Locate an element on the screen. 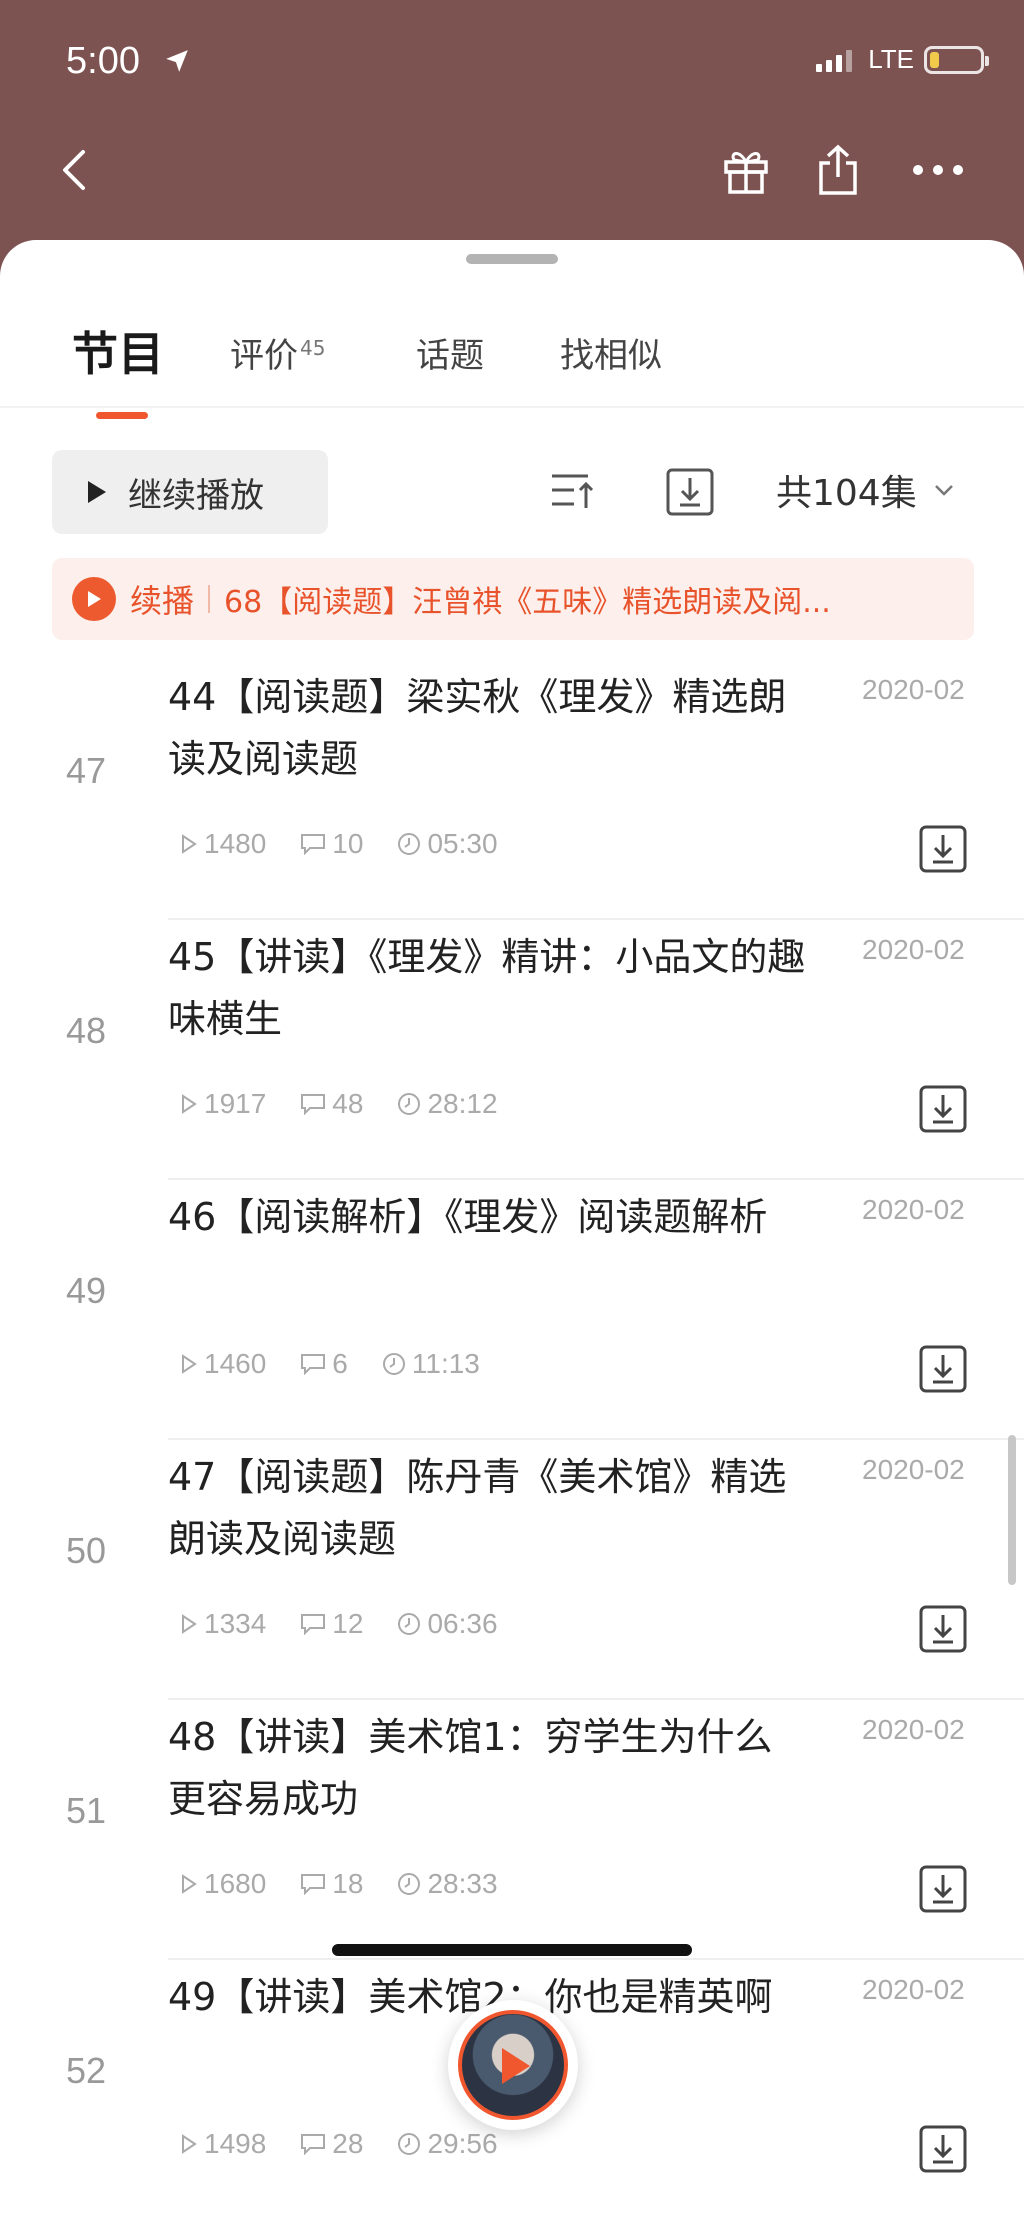 The height and width of the screenshot is (2215, 1024). resume-divider is located at coordinates (209, 599).